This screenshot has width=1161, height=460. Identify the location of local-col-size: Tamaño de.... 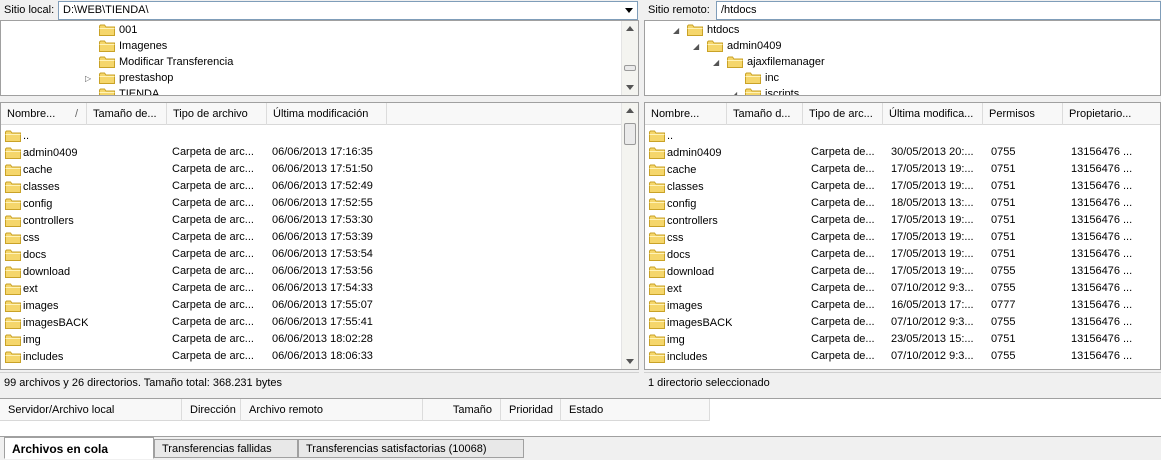
(127, 114).